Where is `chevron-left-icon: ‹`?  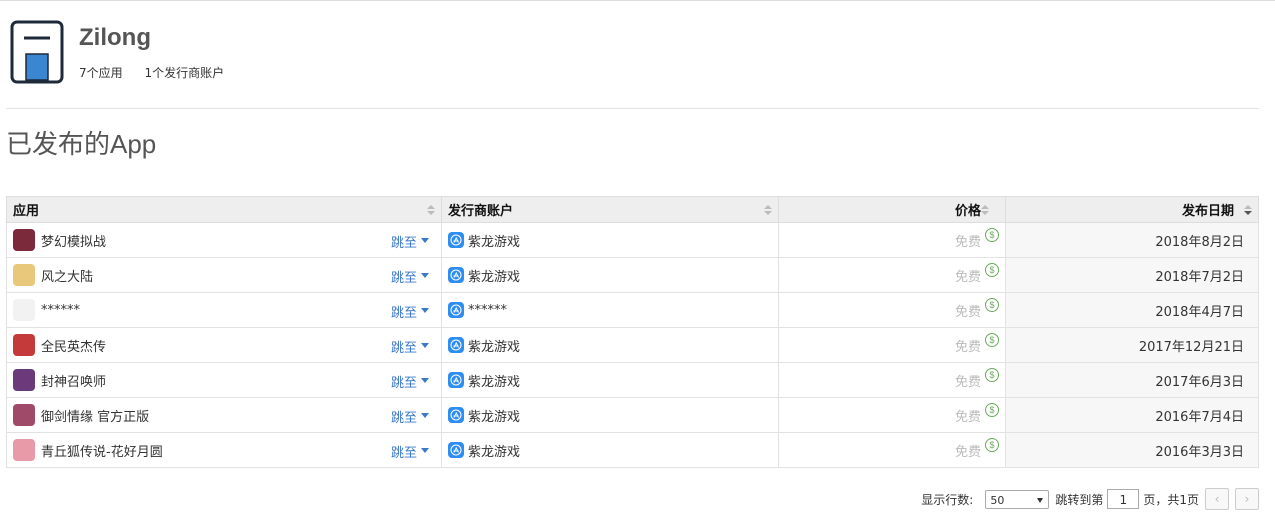
chevron-left-icon: ‹ is located at coordinates (1217, 499).